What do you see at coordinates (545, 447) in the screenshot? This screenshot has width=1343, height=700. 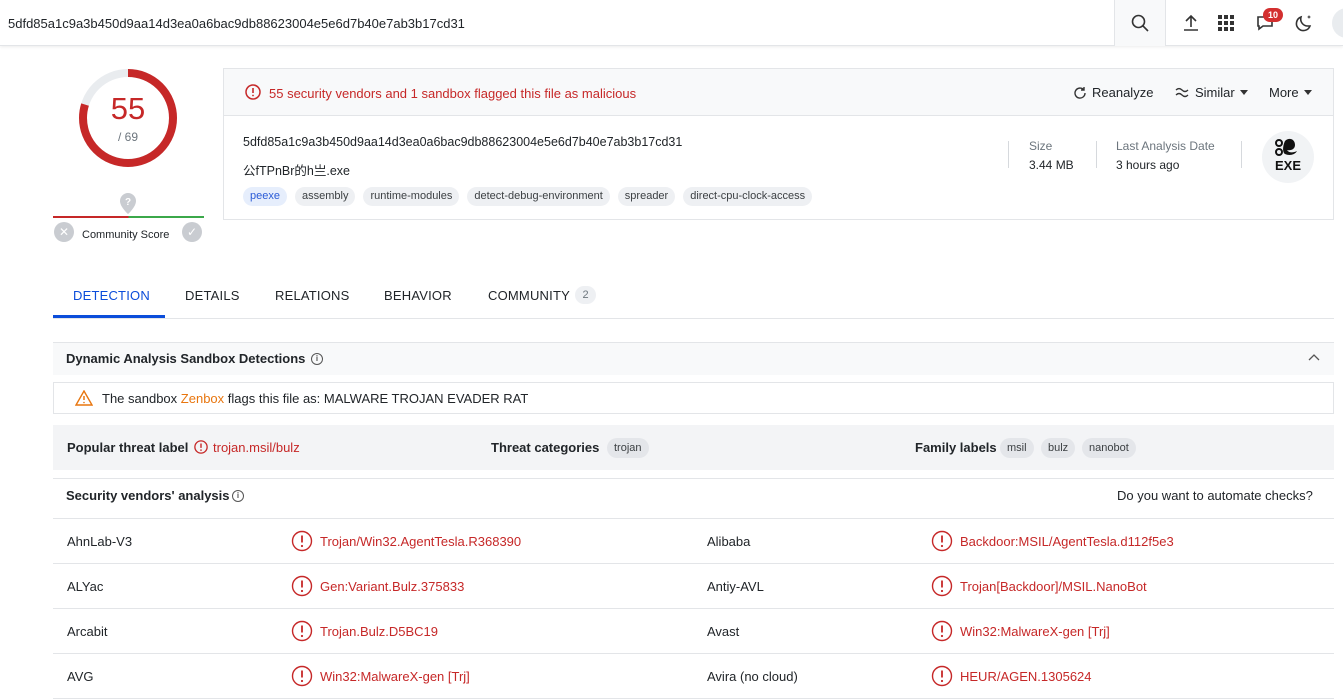 I see `threat-categories-label: Threat categories` at bounding box center [545, 447].